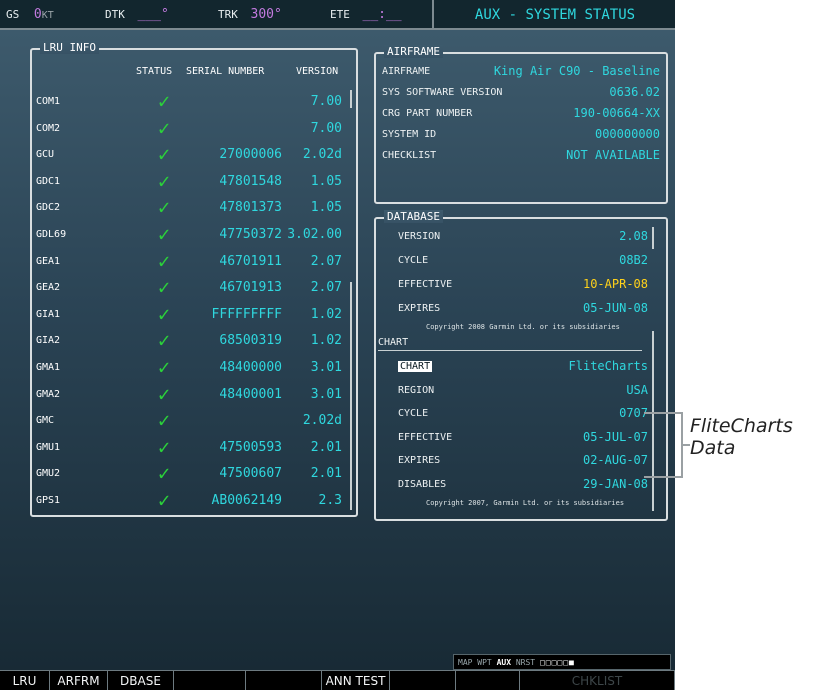 This screenshot has width=814, height=690. What do you see at coordinates (115, 14) in the screenshot?
I see `dtk-label: DTK` at bounding box center [115, 14].